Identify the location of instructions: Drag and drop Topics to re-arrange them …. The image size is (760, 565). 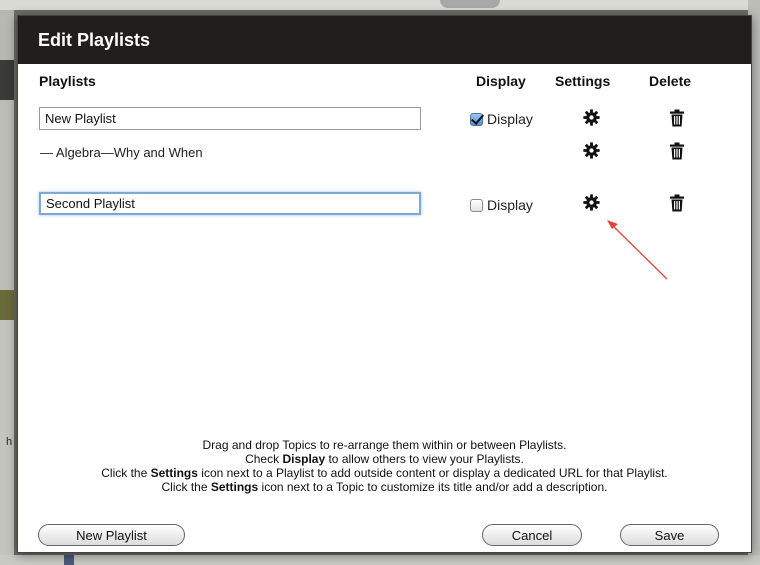
(384, 466).